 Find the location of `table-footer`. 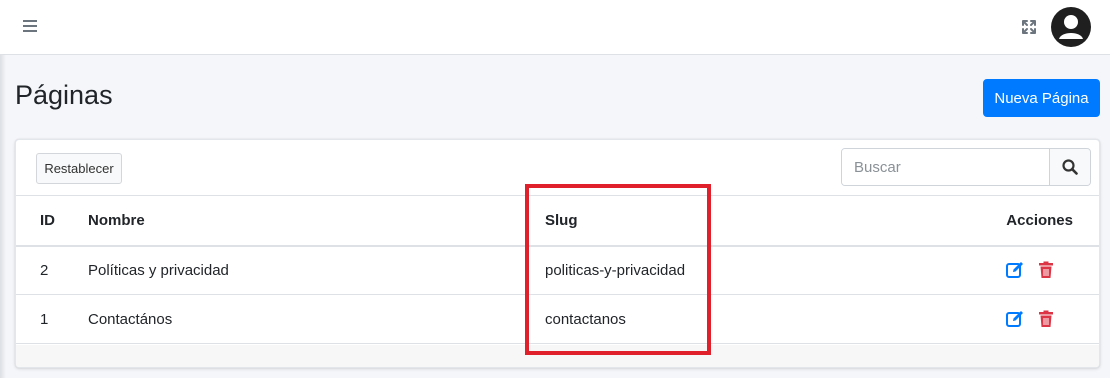

table-footer is located at coordinates (557, 356).